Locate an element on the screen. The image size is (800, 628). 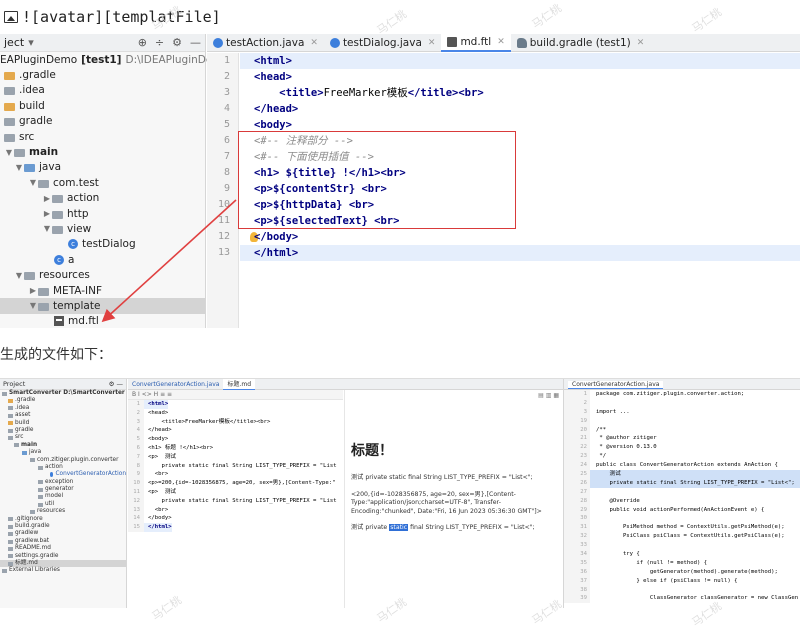
tree-item-build: build is located at coordinates (102, 105).